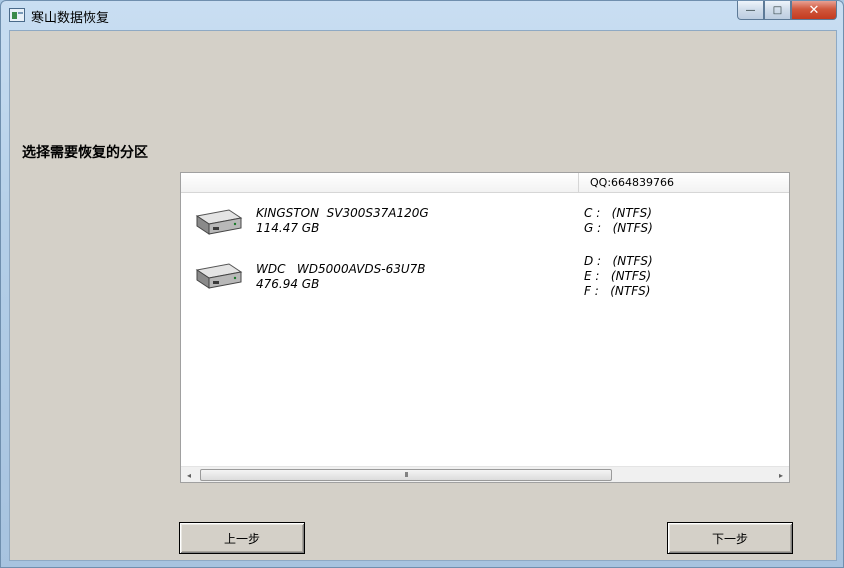 This screenshot has width=844, height=568. What do you see at coordinates (618, 228) in the screenshot?
I see `partition-item: G : (NTFS)` at bounding box center [618, 228].